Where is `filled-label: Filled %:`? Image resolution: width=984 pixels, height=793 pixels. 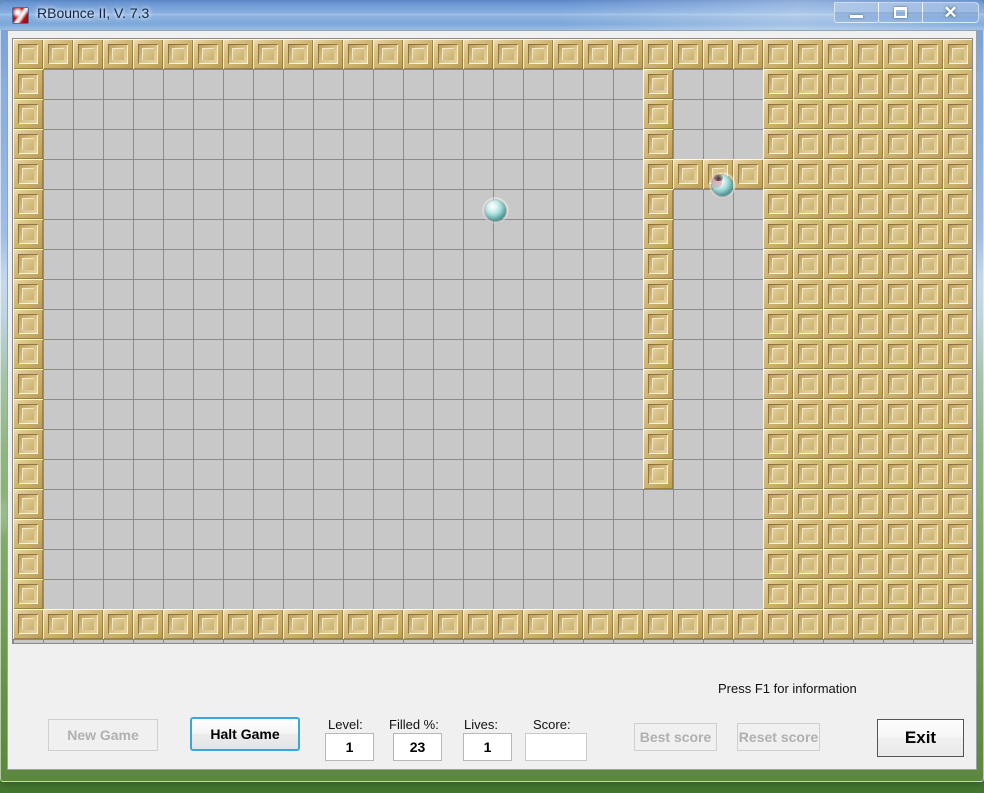
filled-label: Filled %: is located at coordinates (414, 724).